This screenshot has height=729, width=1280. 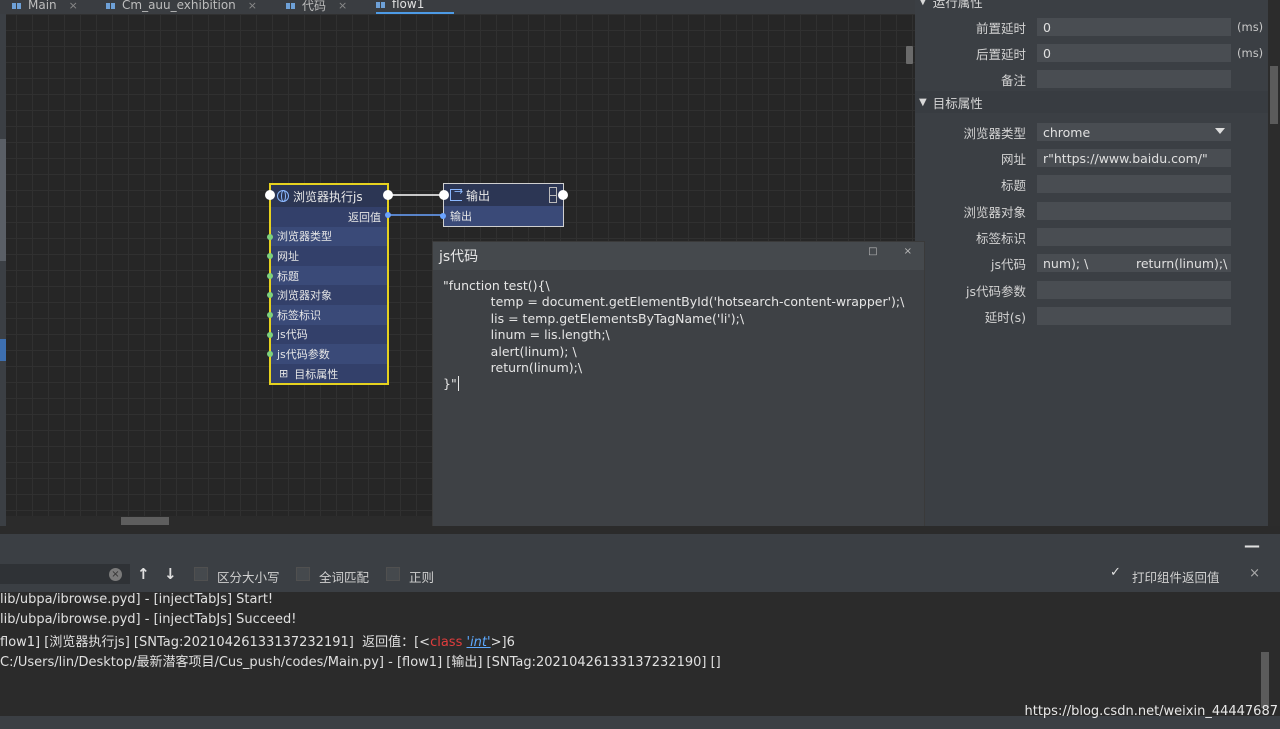 I want to click on code-line: linum = lis.length;\, so click(x=526, y=335).